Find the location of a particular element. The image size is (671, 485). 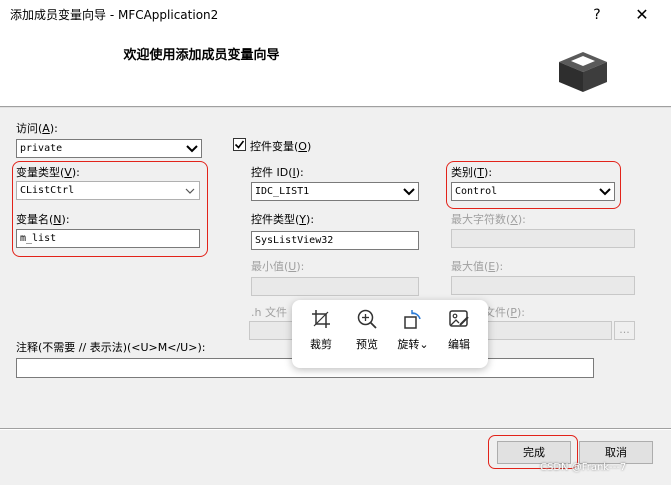

control-type-field: SysListView32 is located at coordinates (335, 240).